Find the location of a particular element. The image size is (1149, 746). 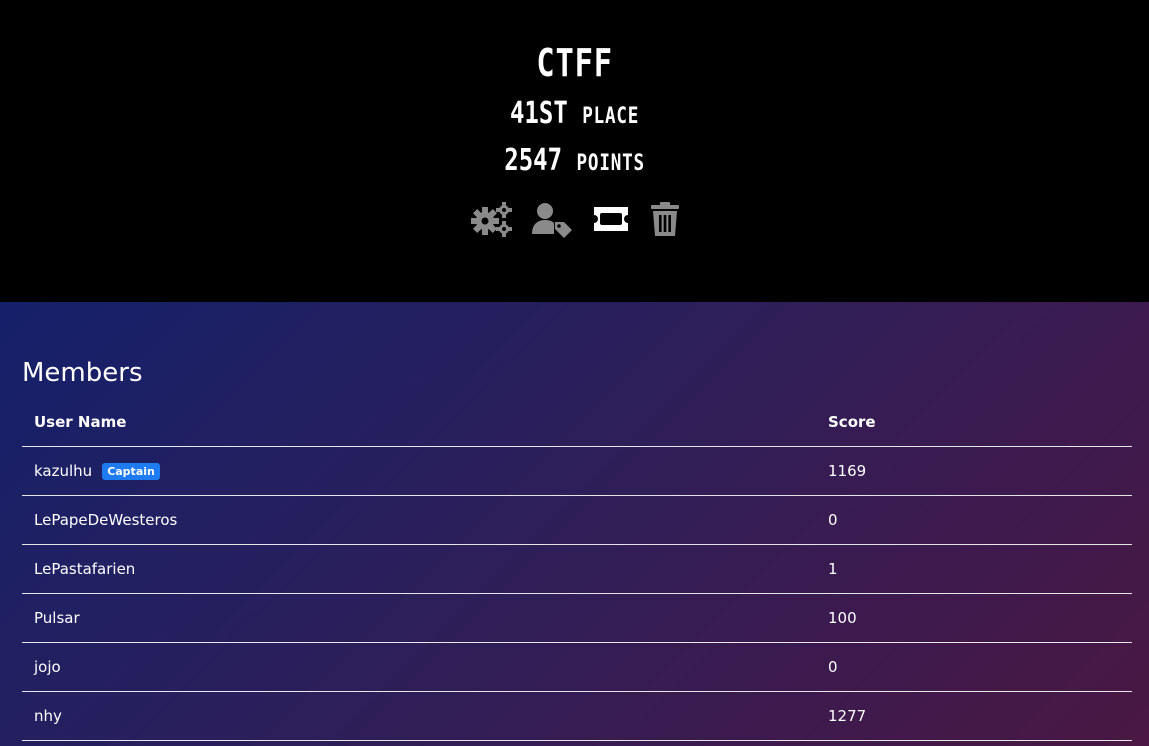

trash-icon is located at coordinates (664, 219).